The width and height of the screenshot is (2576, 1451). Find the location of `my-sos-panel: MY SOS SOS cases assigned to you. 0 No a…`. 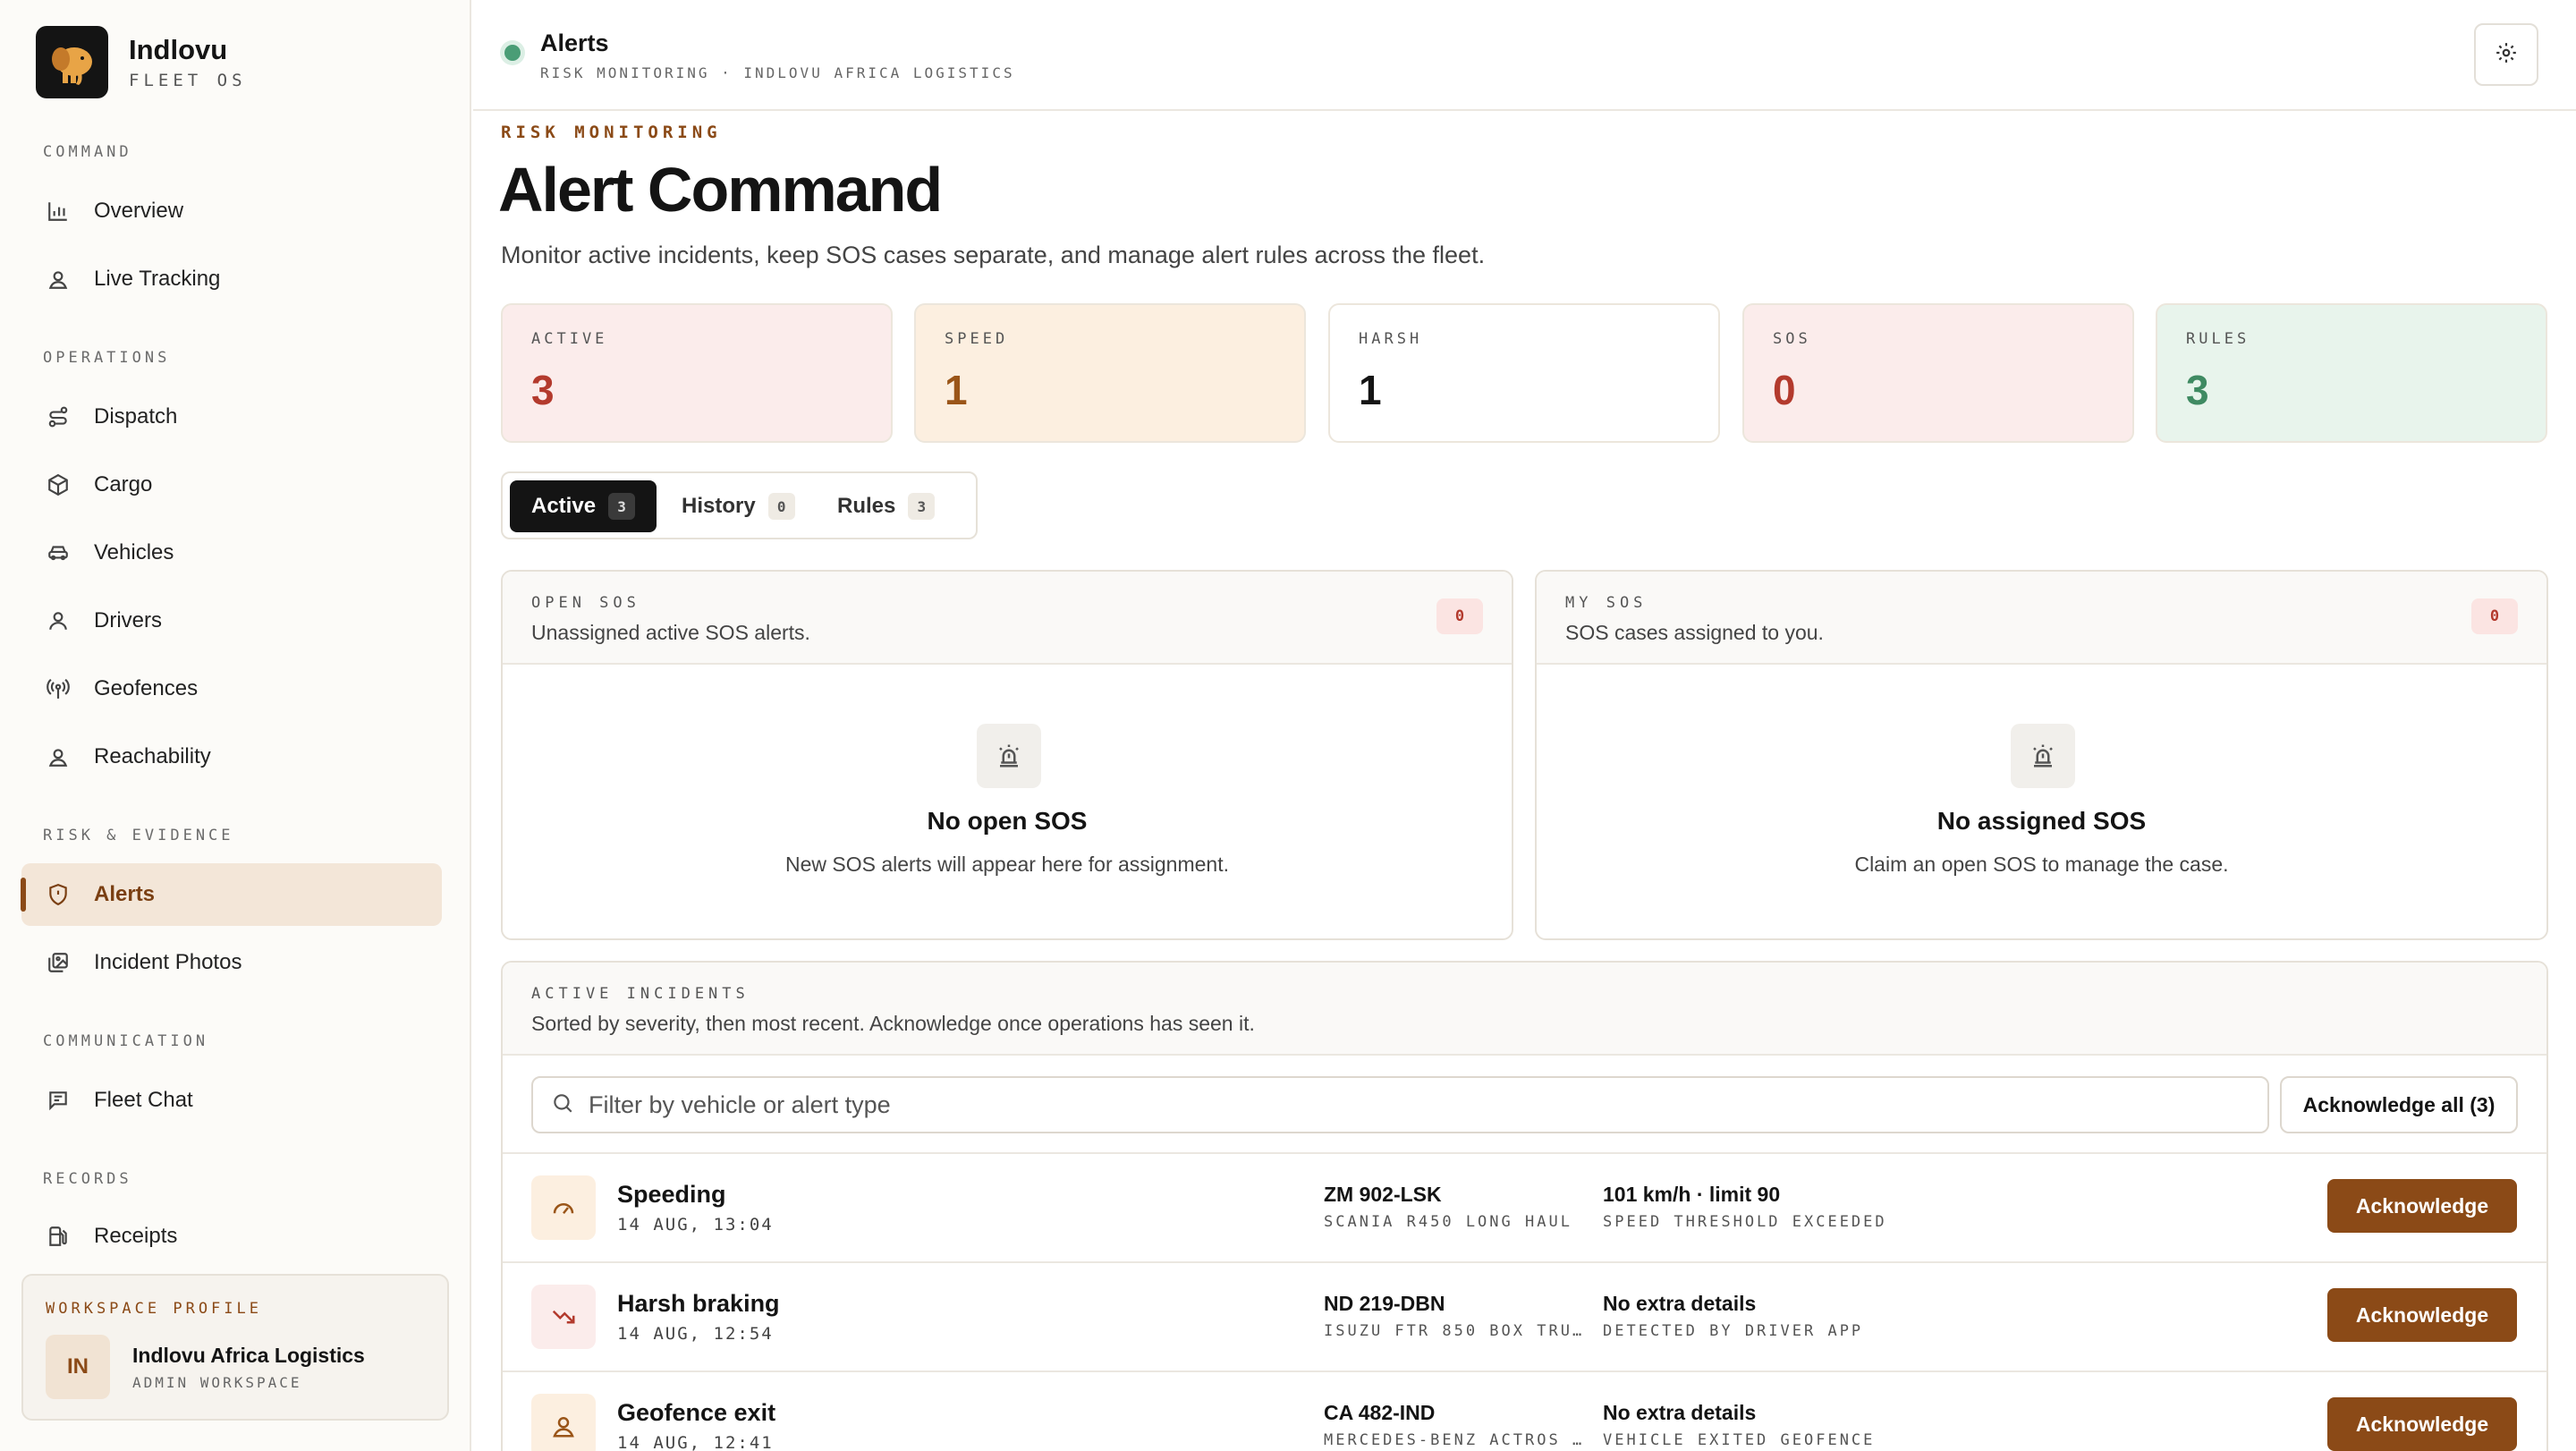

my-sos-panel: MY SOS SOS cases assigned to you. 0 No a… is located at coordinates (2041, 755).